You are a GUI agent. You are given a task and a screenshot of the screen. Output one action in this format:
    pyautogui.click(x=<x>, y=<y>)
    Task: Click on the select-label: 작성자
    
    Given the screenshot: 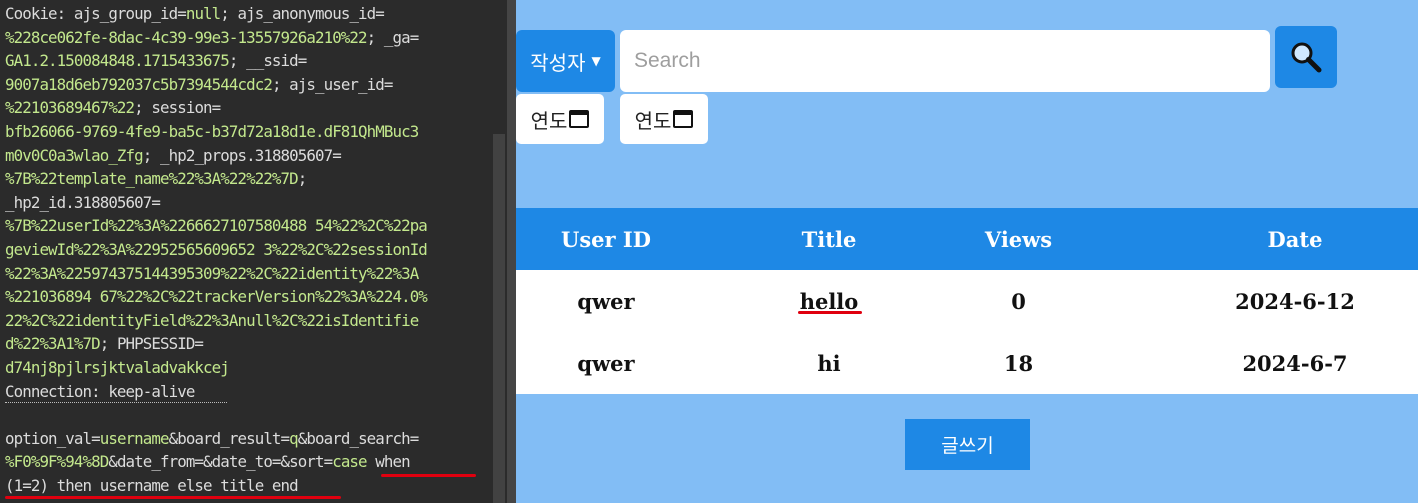 What is the action you would take?
    pyautogui.click(x=558, y=62)
    